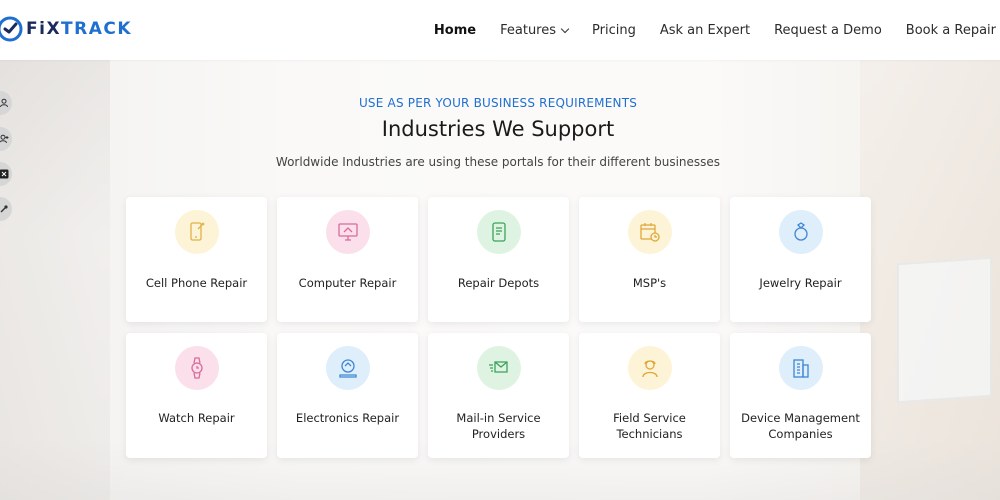  Describe the element at coordinates (79, 29) in the screenshot. I see `logo-wordmark: FiXTRACK` at that location.